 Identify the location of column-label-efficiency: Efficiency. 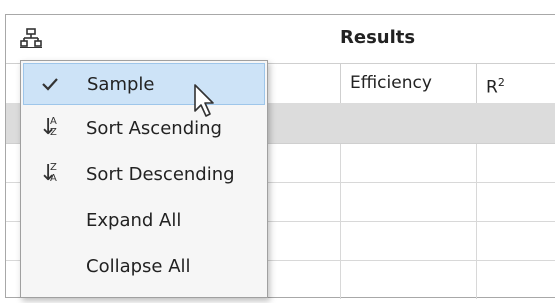
(391, 83).